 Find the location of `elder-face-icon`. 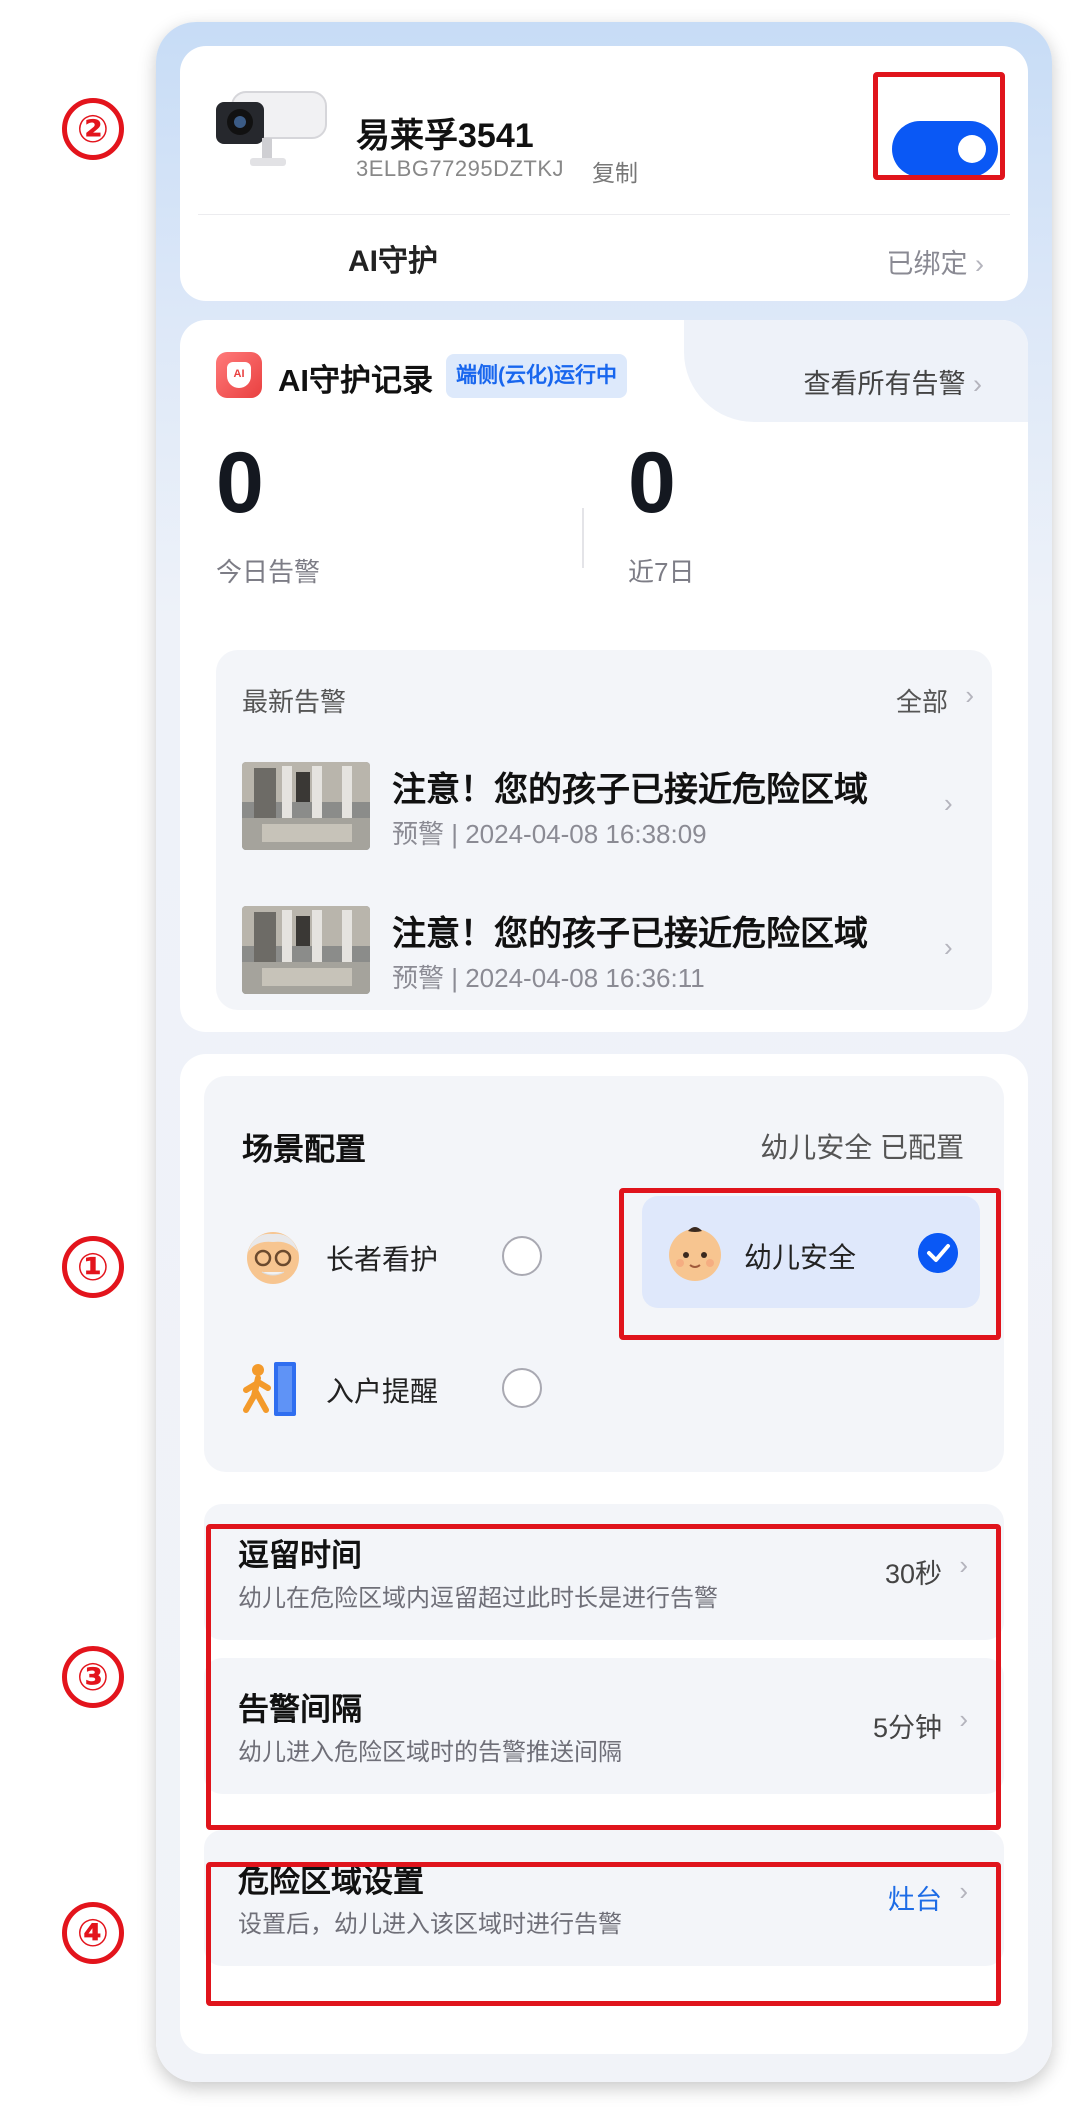

elder-face-icon is located at coordinates (273, 1258).